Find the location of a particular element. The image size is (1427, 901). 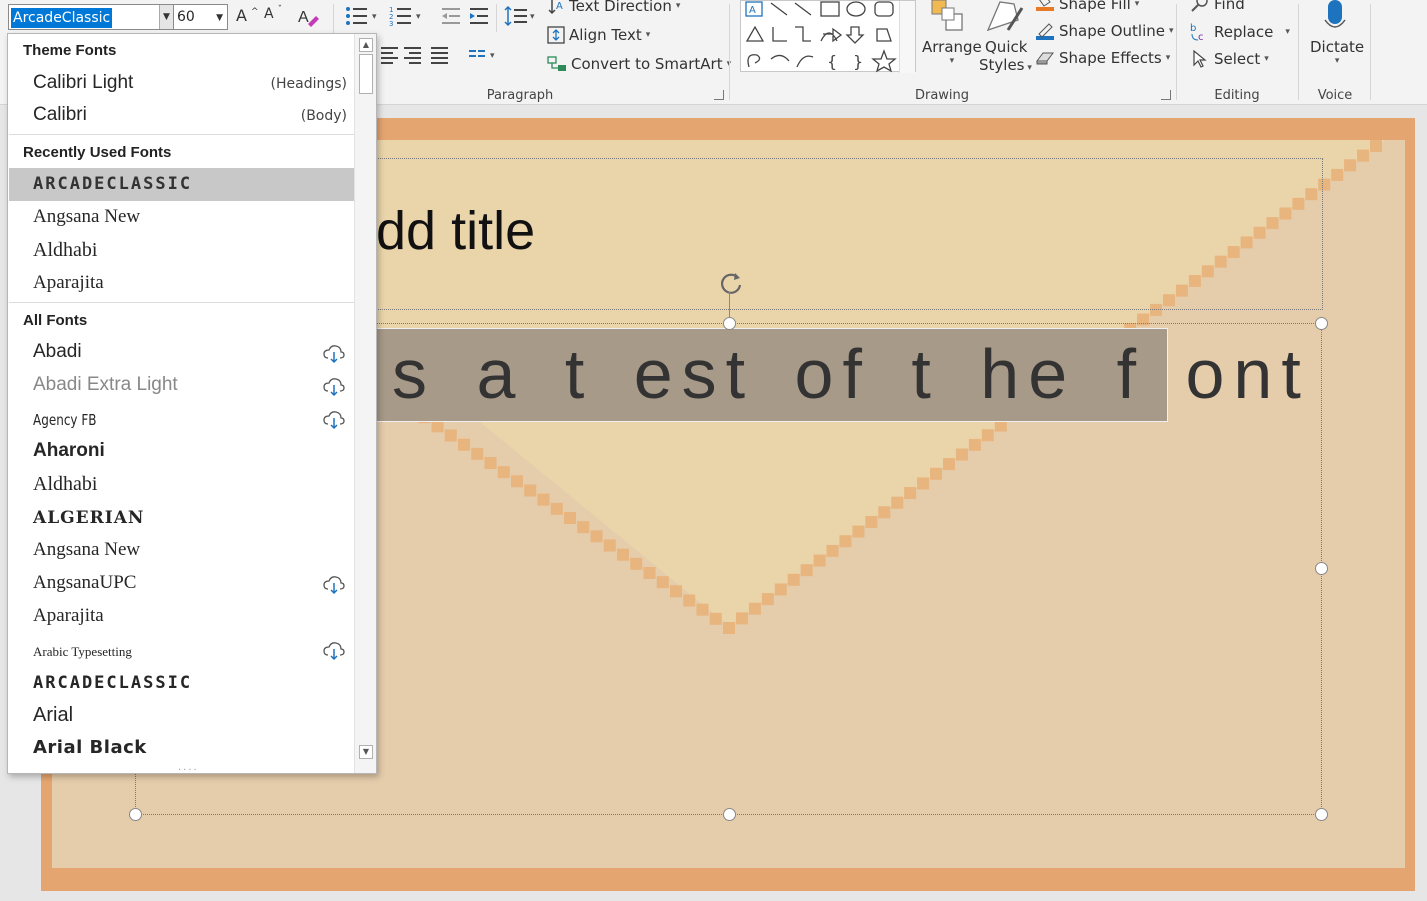

font-item-abadi-extra-light: Abadi Extra Light is located at coordinates (182, 386).